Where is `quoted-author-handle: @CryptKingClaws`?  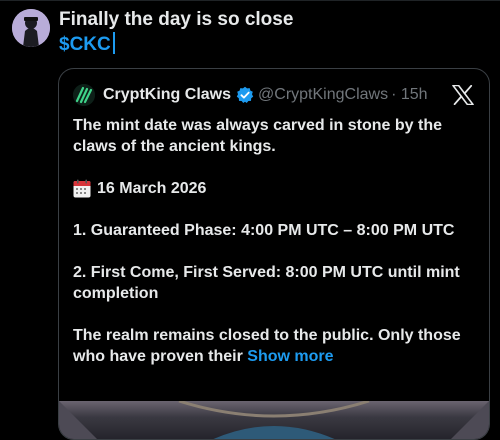
quoted-author-handle: @CryptKingClaws is located at coordinates (323, 95).